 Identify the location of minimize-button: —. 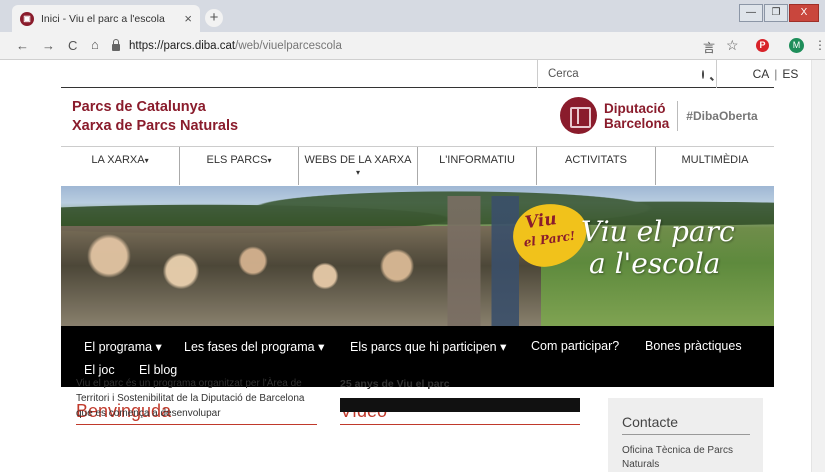
(751, 13).